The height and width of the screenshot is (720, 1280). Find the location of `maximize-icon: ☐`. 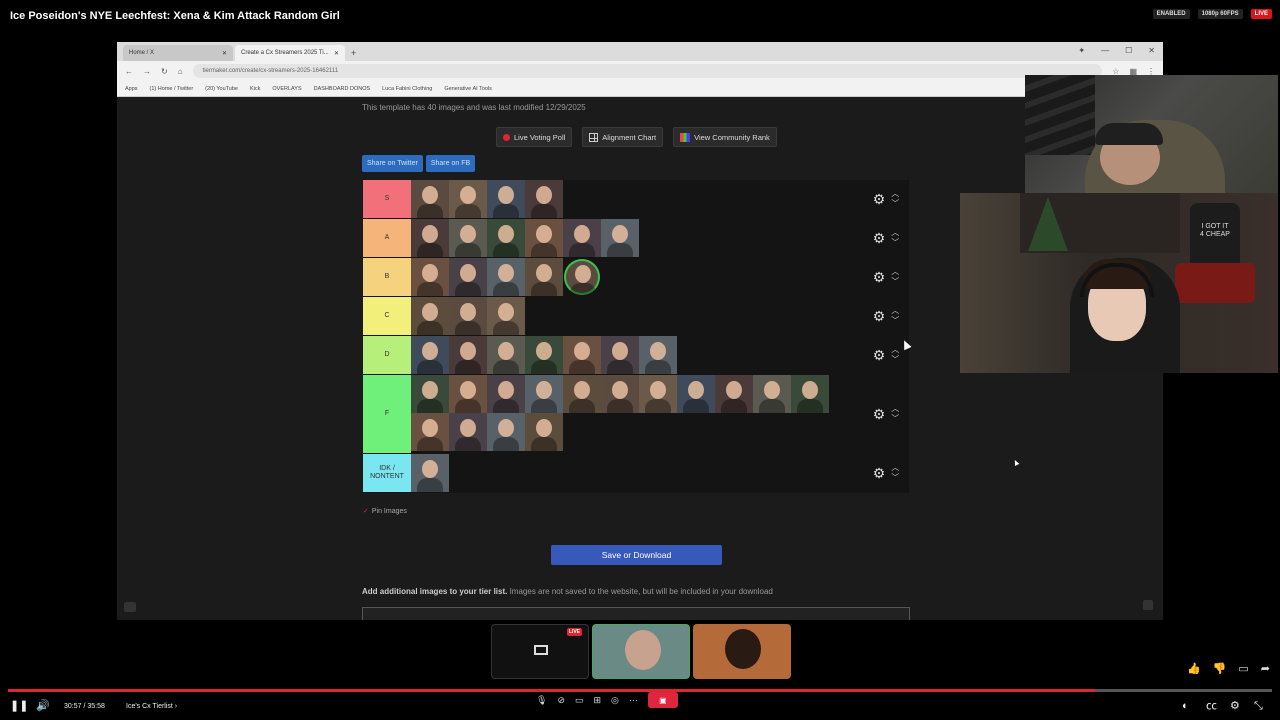

maximize-icon: ☐ is located at coordinates (1128, 50).